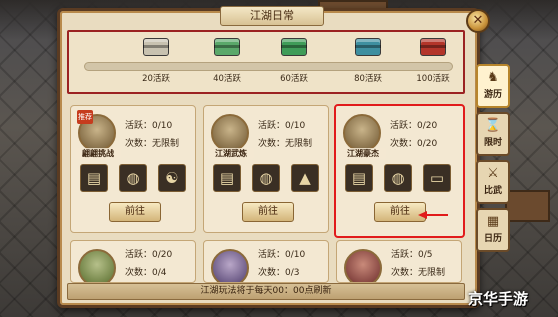 This screenshot has height=317, width=558. I want to click on background-crate, so click(527, 206).